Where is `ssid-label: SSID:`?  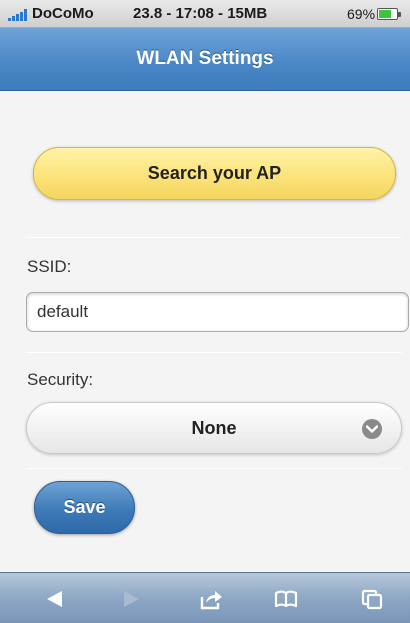 ssid-label: SSID: is located at coordinates (49, 266).